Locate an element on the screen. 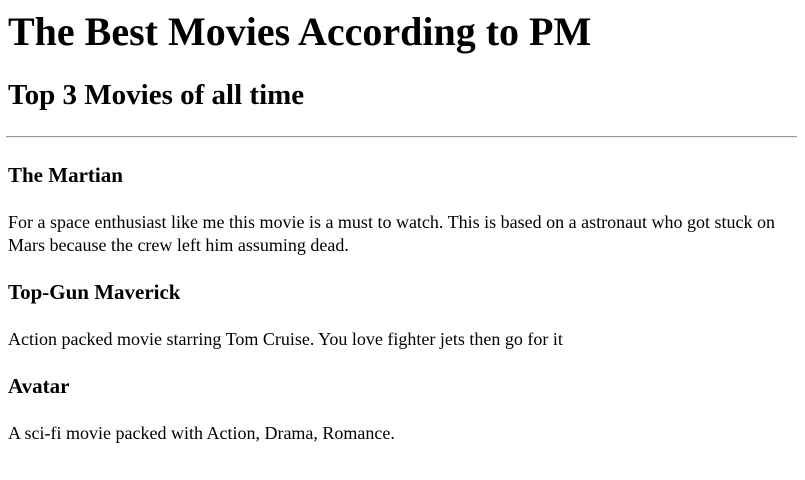  page-subtitle: Top 3 Movies of all time is located at coordinates (156, 95).